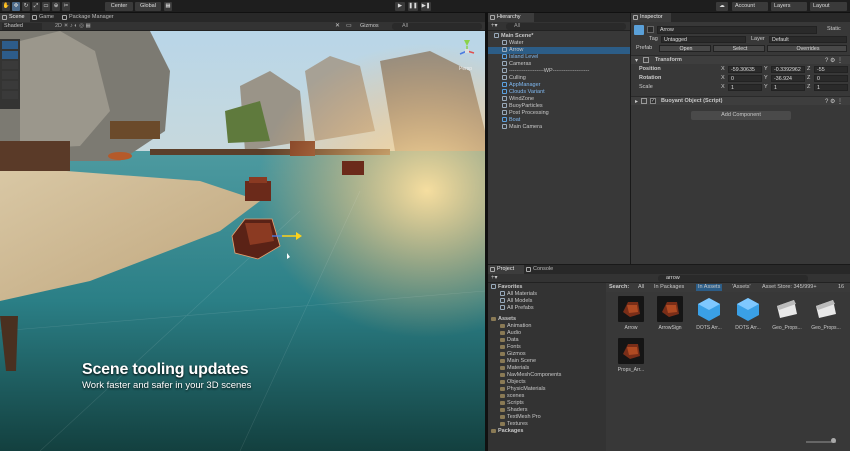 This screenshot has height=451, width=850. What do you see at coordinates (542, 269) in the screenshot?
I see `tab-console: Console` at bounding box center [542, 269].